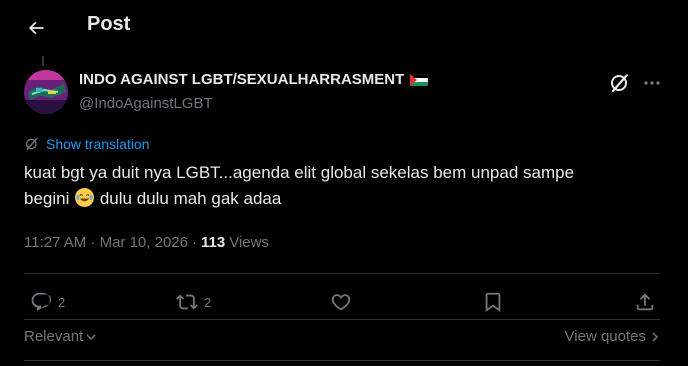 The width and height of the screenshot is (688, 366). I want to click on like-button, so click(344, 302).